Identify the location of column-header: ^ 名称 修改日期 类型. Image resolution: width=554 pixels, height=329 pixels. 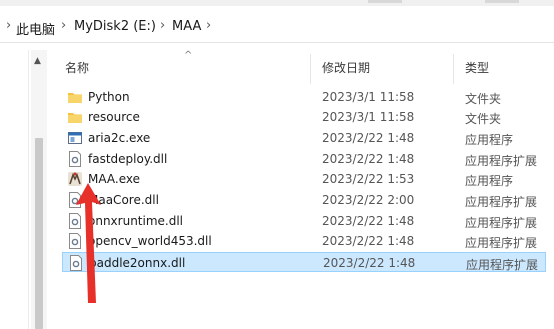
(305, 67).